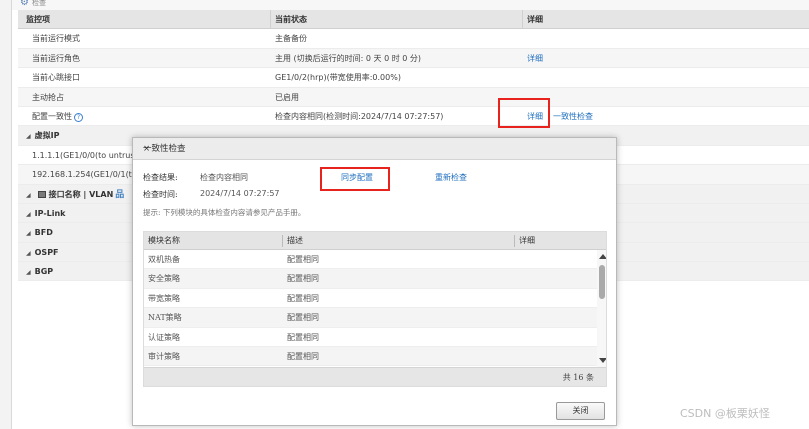  Describe the element at coordinates (56, 39) in the screenshot. I see `row-item: 当前运行模式` at that location.